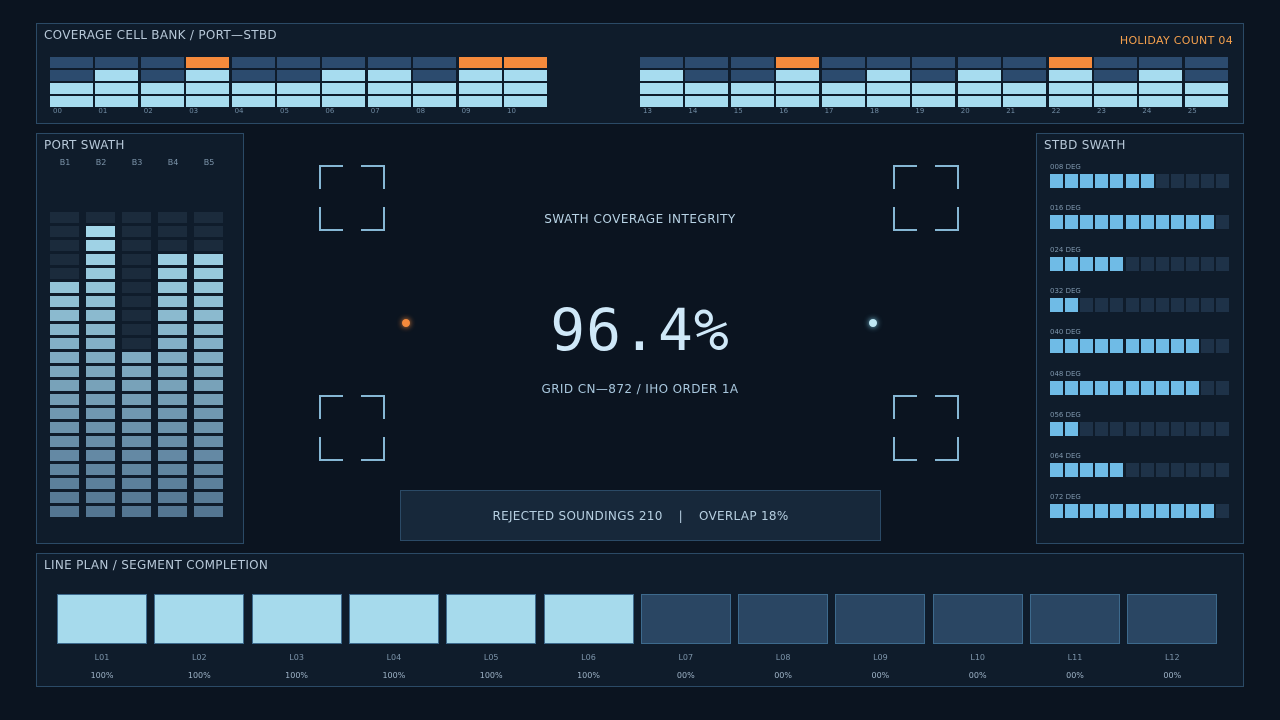 The height and width of the screenshot is (720, 1280). What do you see at coordinates (743, 515) in the screenshot?
I see `overlap-value: OVERLAP 18%` at bounding box center [743, 515].